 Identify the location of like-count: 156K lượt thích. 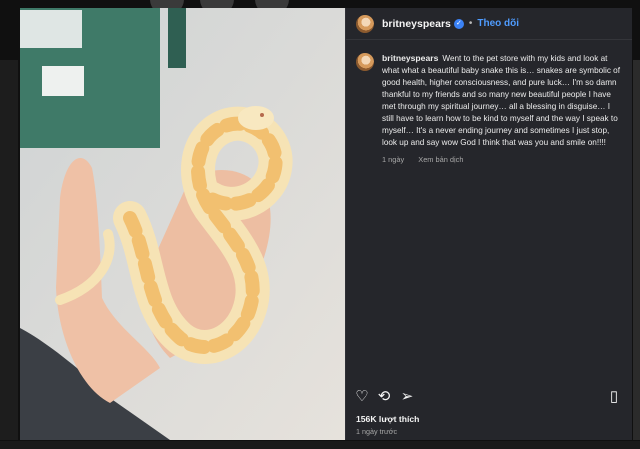
(387, 419).